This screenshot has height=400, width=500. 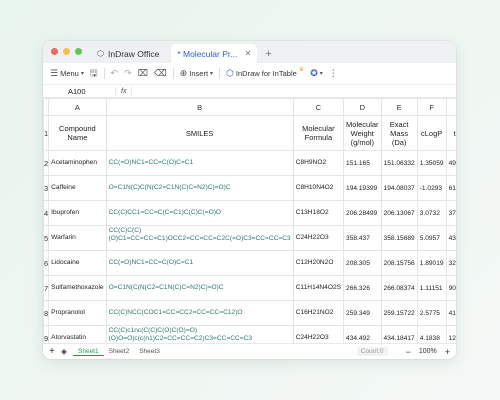 What do you see at coordinates (67, 73) in the screenshot?
I see `menu-button: ☰ Menu ▾` at bounding box center [67, 73].